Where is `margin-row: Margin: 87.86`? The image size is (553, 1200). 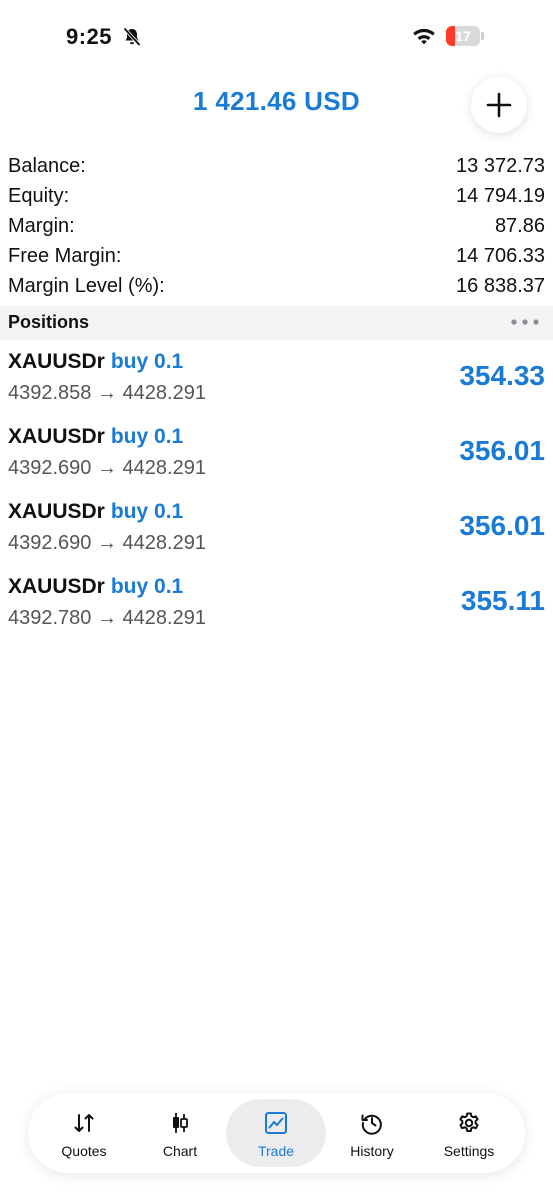 margin-row: Margin: 87.86 is located at coordinates (276, 226).